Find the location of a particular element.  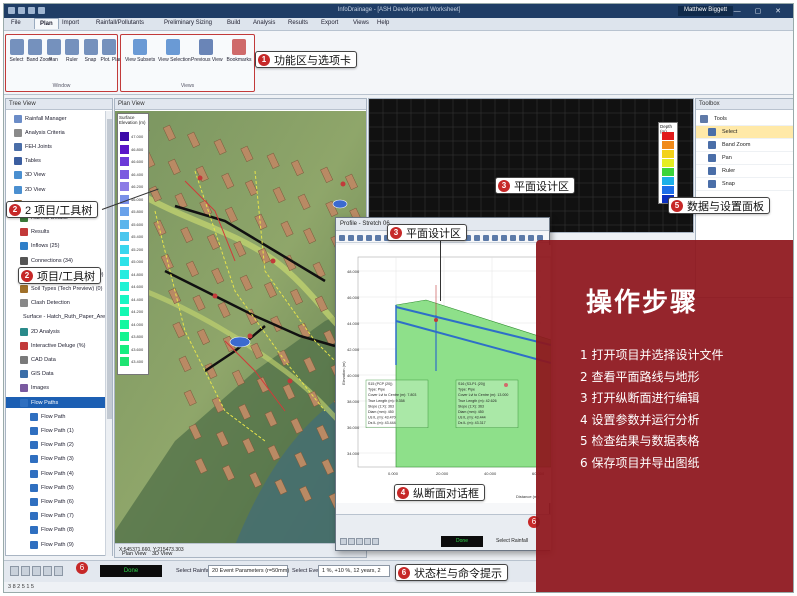

tab-analysis: Analysis is located at coordinates (264, 23).